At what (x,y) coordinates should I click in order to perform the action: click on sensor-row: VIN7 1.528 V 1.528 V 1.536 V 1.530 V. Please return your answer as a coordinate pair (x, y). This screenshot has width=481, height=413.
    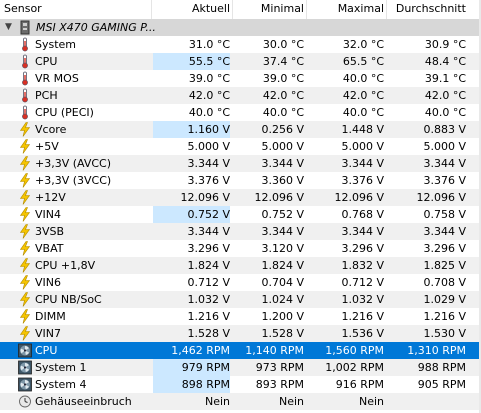
    Looking at the image, I should click on (240, 333).